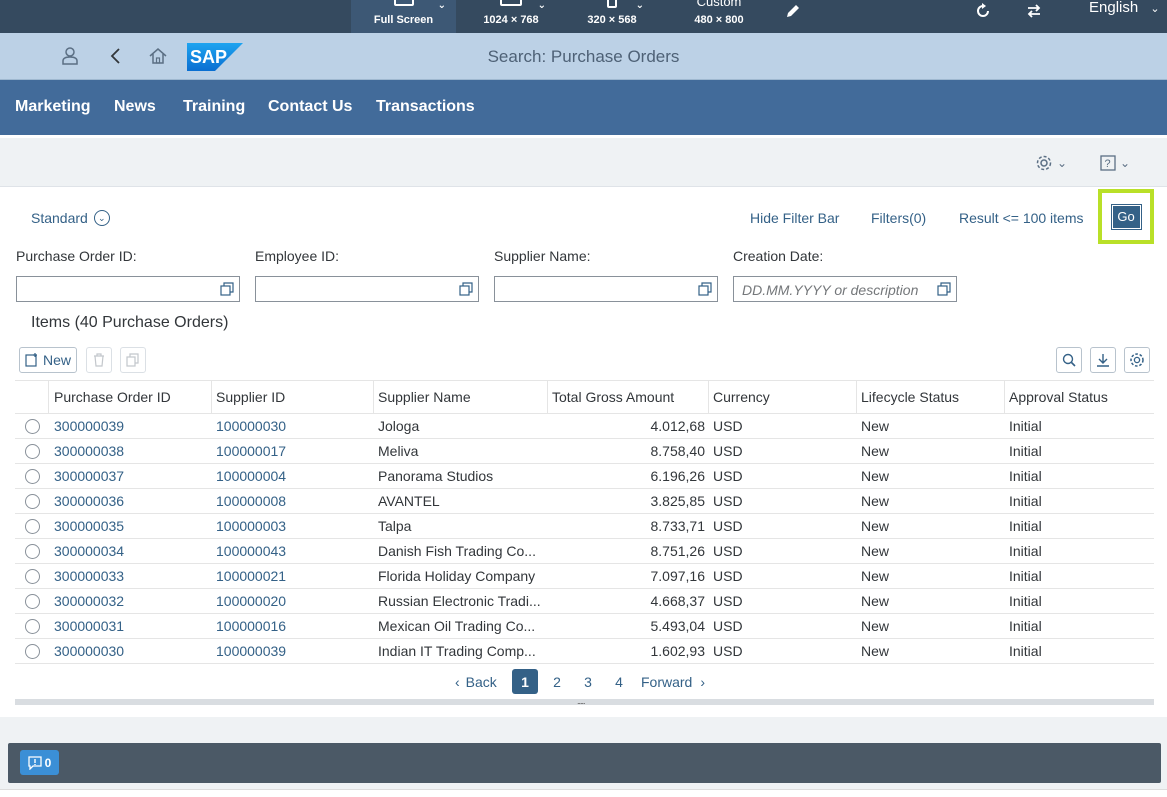  I want to click on device-custom: Custom 480 × 800, so click(719, 16).